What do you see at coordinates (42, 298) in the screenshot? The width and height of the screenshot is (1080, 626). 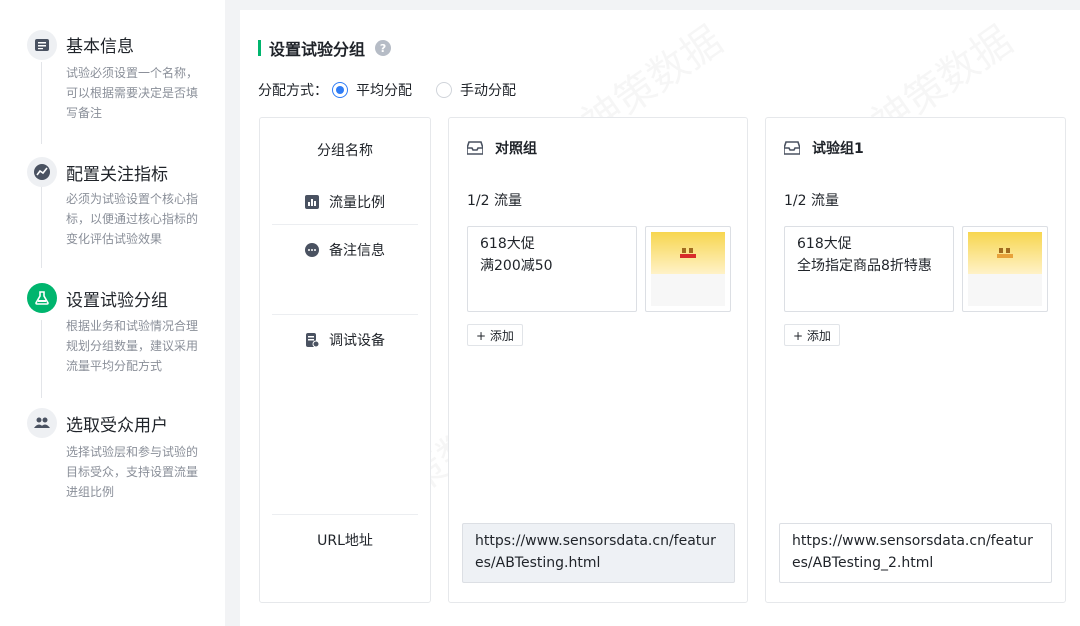 I see `flask-icon` at bounding box center [42, 298].